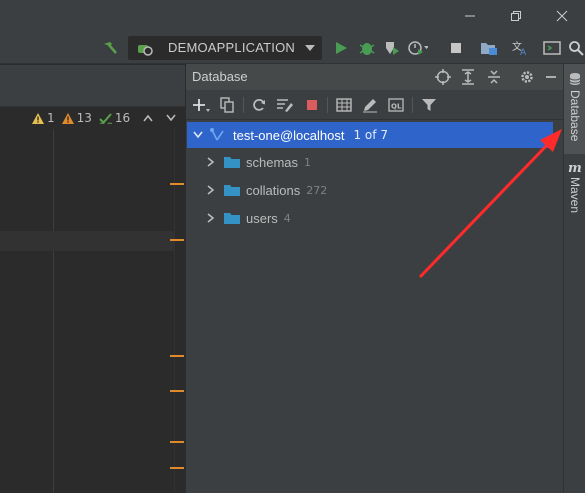  What do you see at coordinates (227, 105) in the screenshot?
I see `duplicate-button` at bounding box center [227, 105].